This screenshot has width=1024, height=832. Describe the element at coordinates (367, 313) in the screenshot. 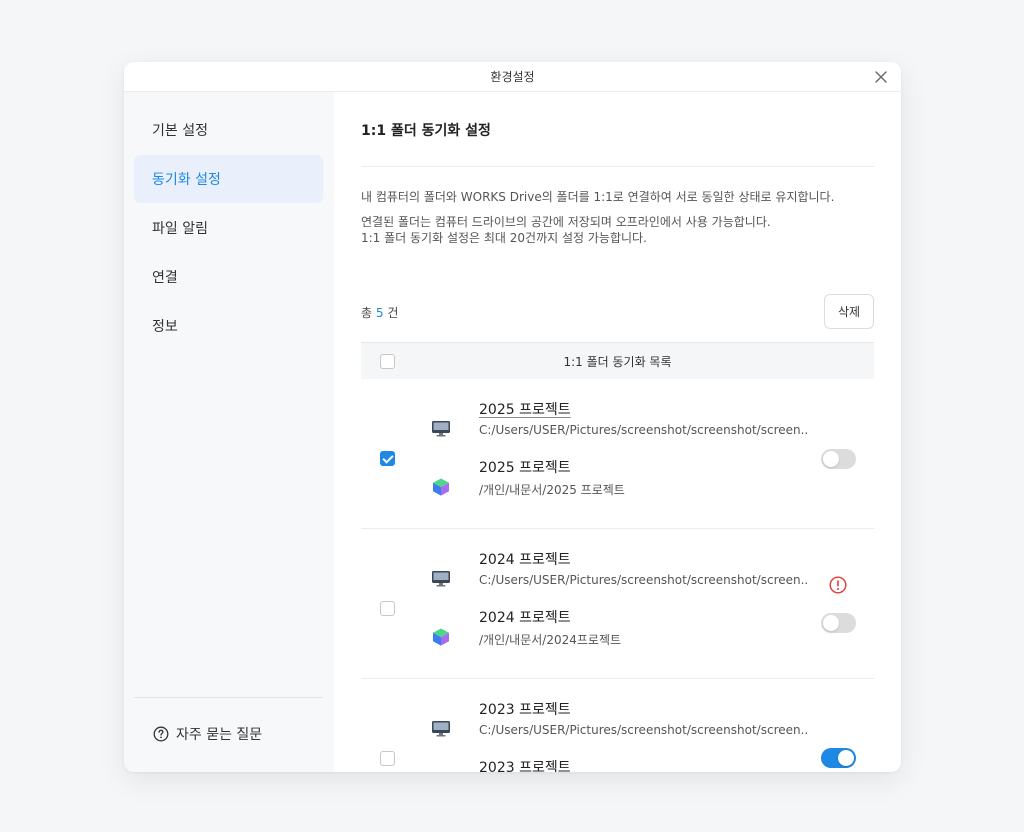

I see `count-prefix: 총` at that location.